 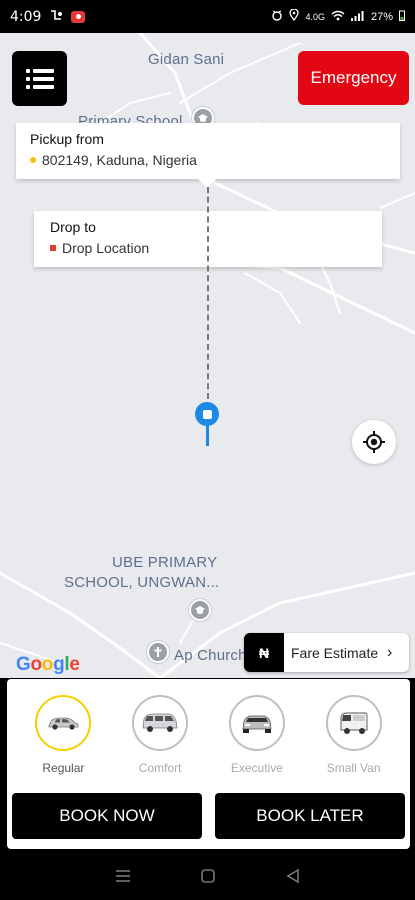 I want to click on vehicle-option-regular: Regular, so click(x=63, y=735).